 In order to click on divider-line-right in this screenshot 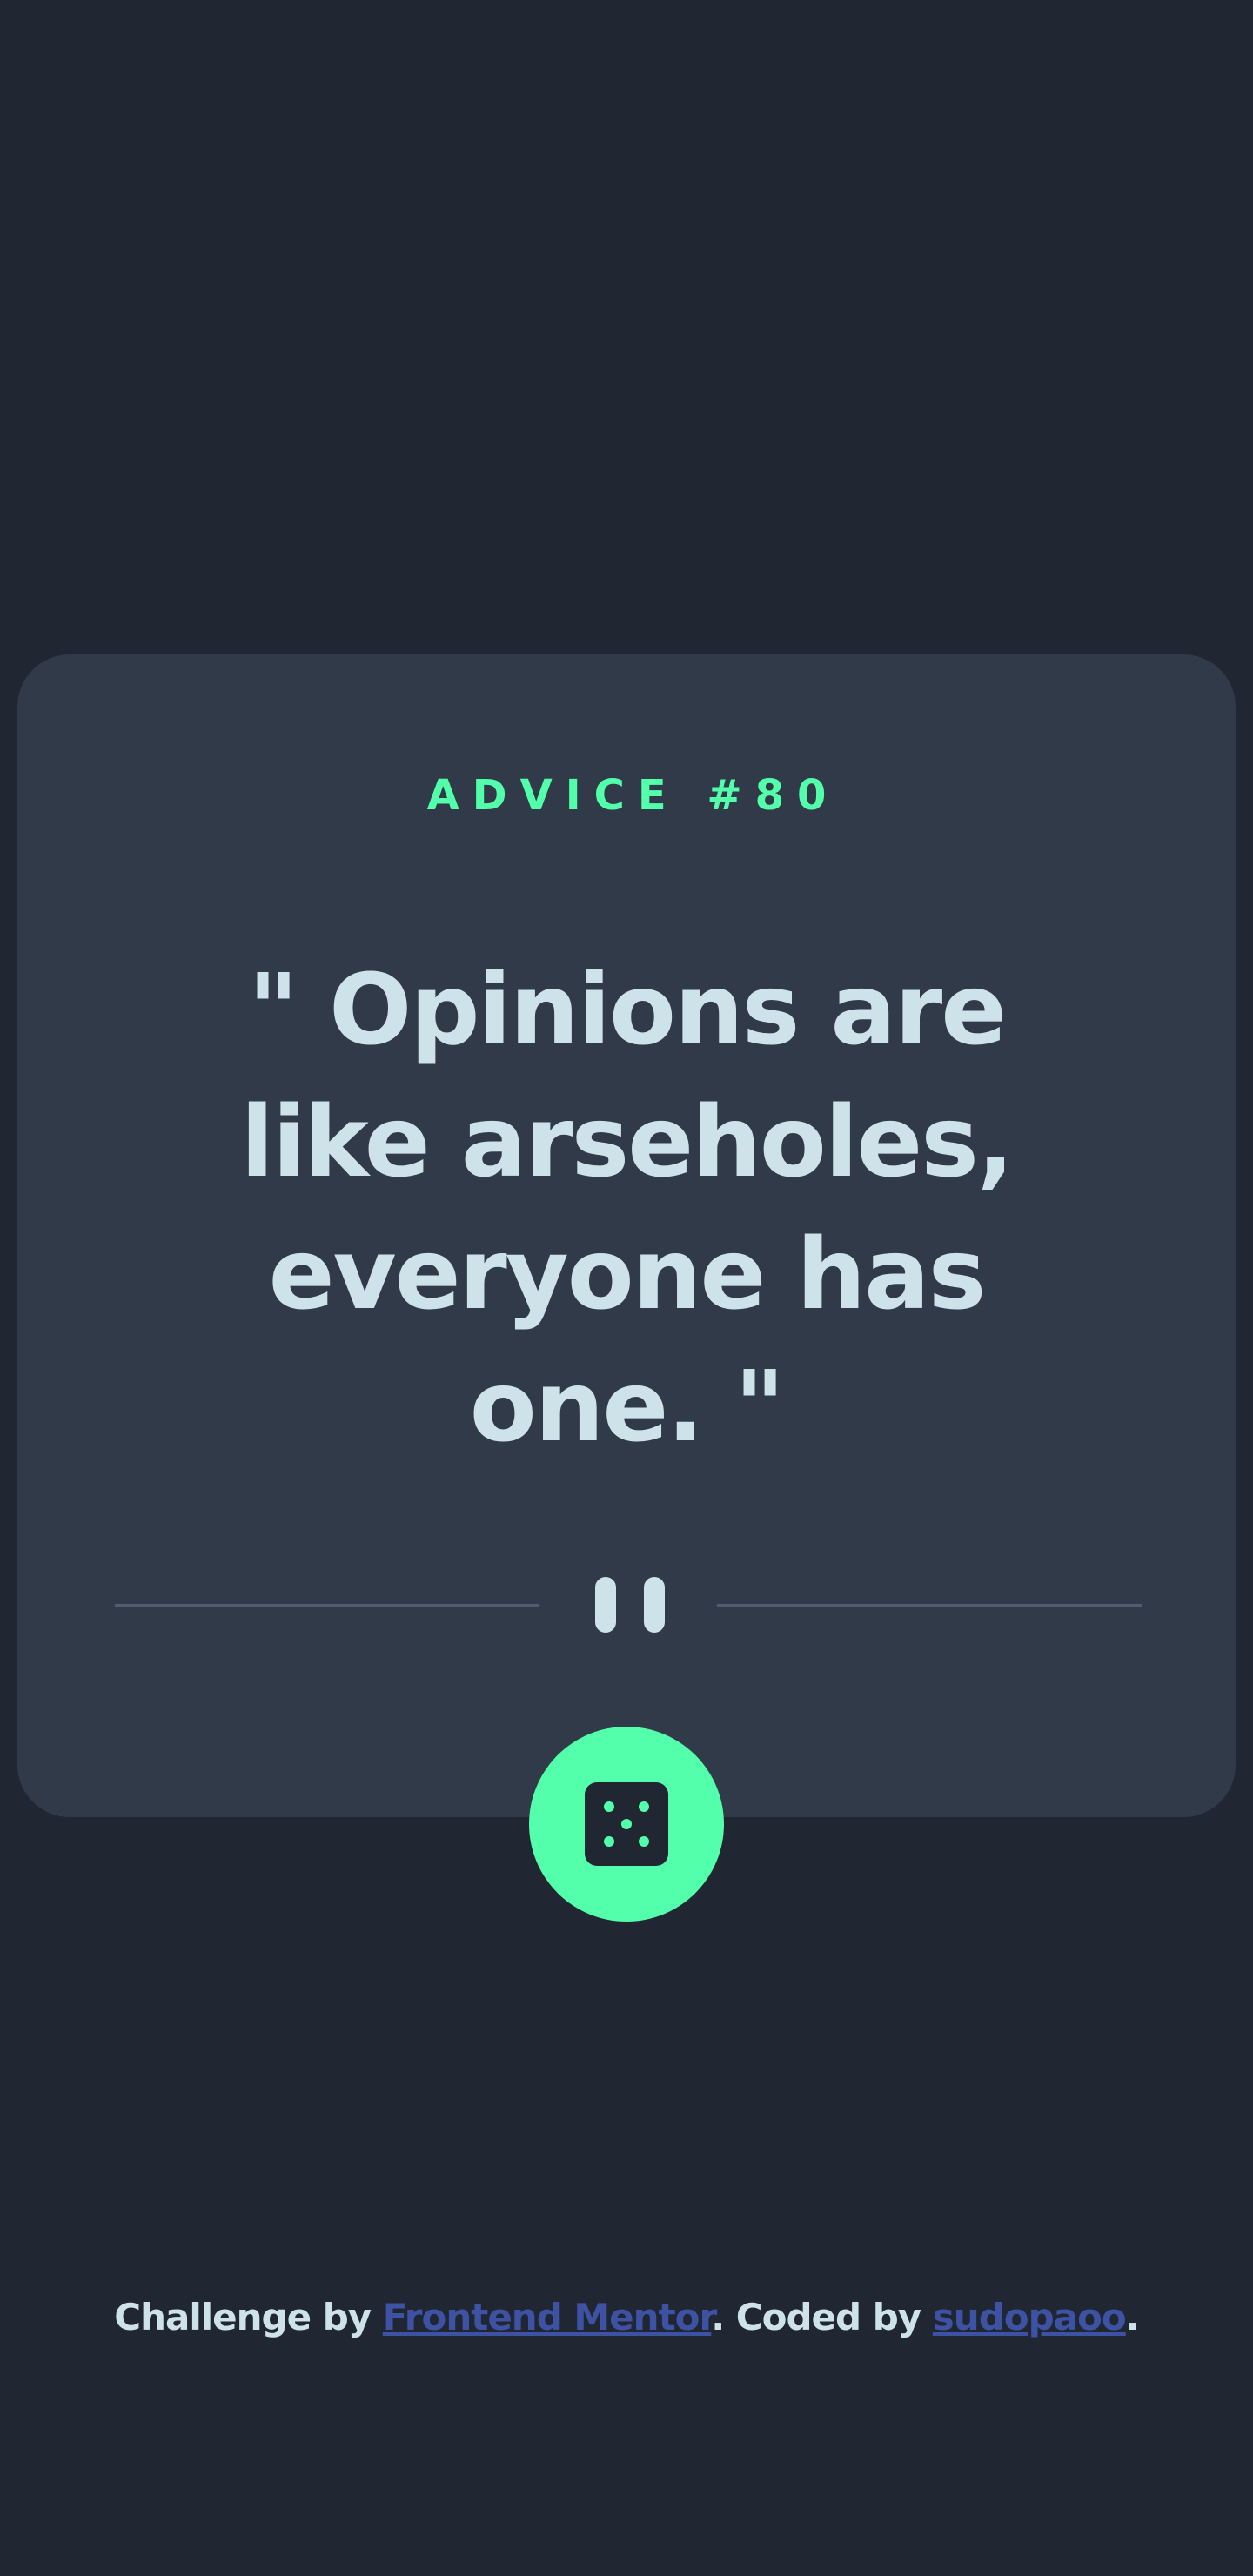, I will do `click(929, 1605)`.